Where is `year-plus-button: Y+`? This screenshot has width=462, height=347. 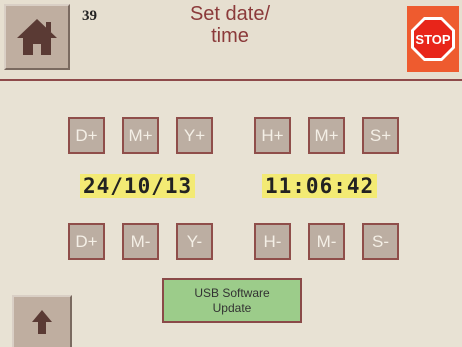 year-plus-button: Y+ is located at coordinates (194, 135).